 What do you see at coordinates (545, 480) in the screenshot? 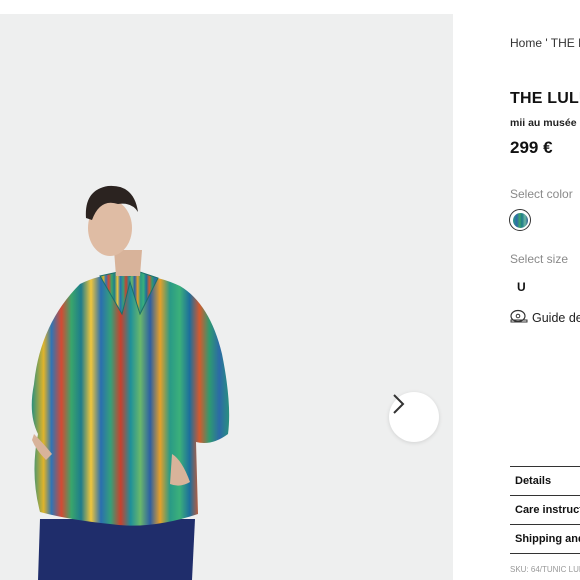
I see `accordion-details: Details` at bounding box center [545, 480].